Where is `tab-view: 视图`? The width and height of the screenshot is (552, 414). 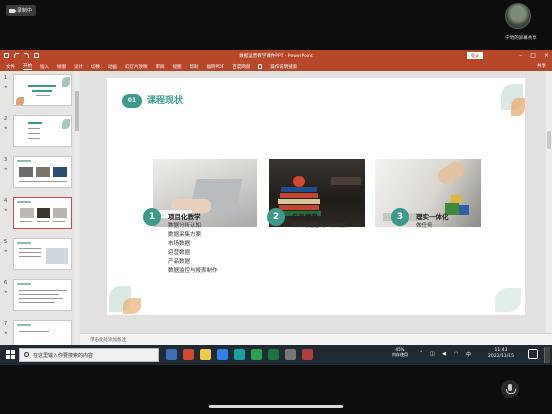
tab-view: 视图 is located at coordinates (177, 67).